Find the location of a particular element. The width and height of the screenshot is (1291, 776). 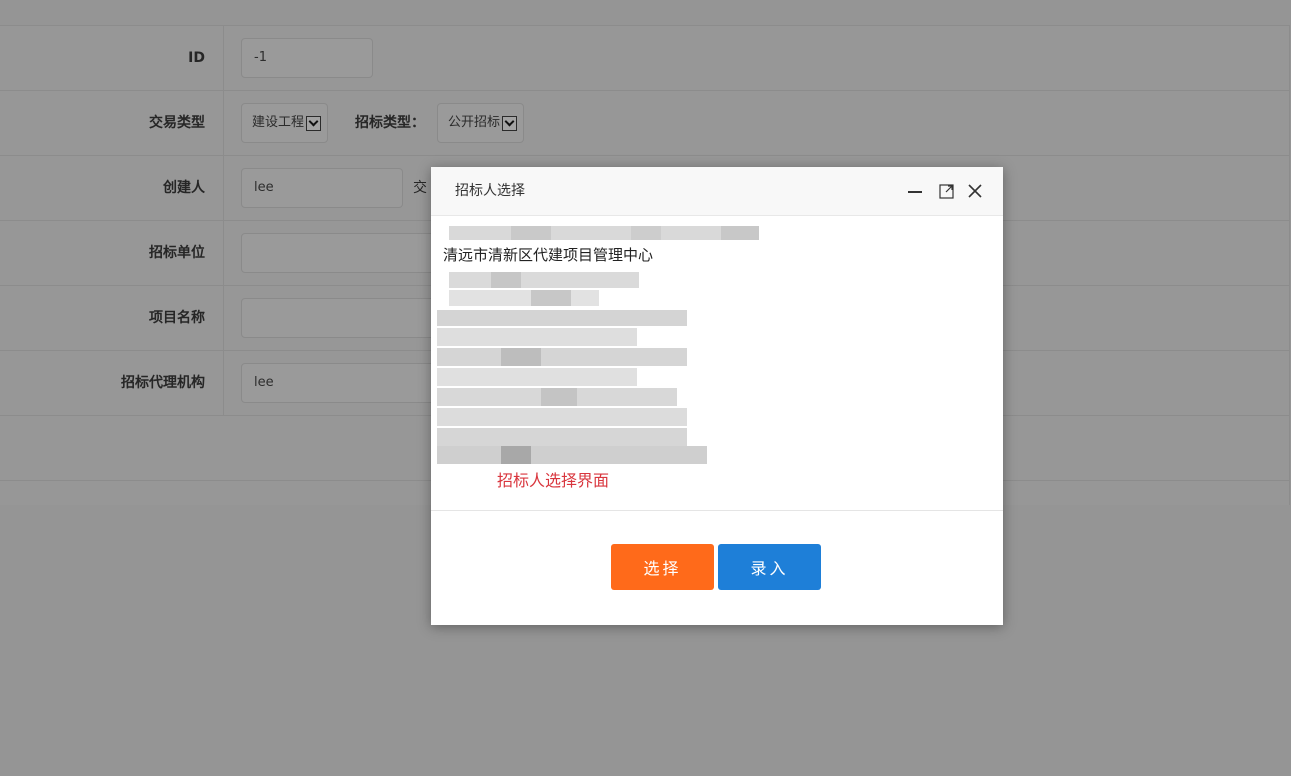

id-field: -1 is located at coordinates (307, 58).